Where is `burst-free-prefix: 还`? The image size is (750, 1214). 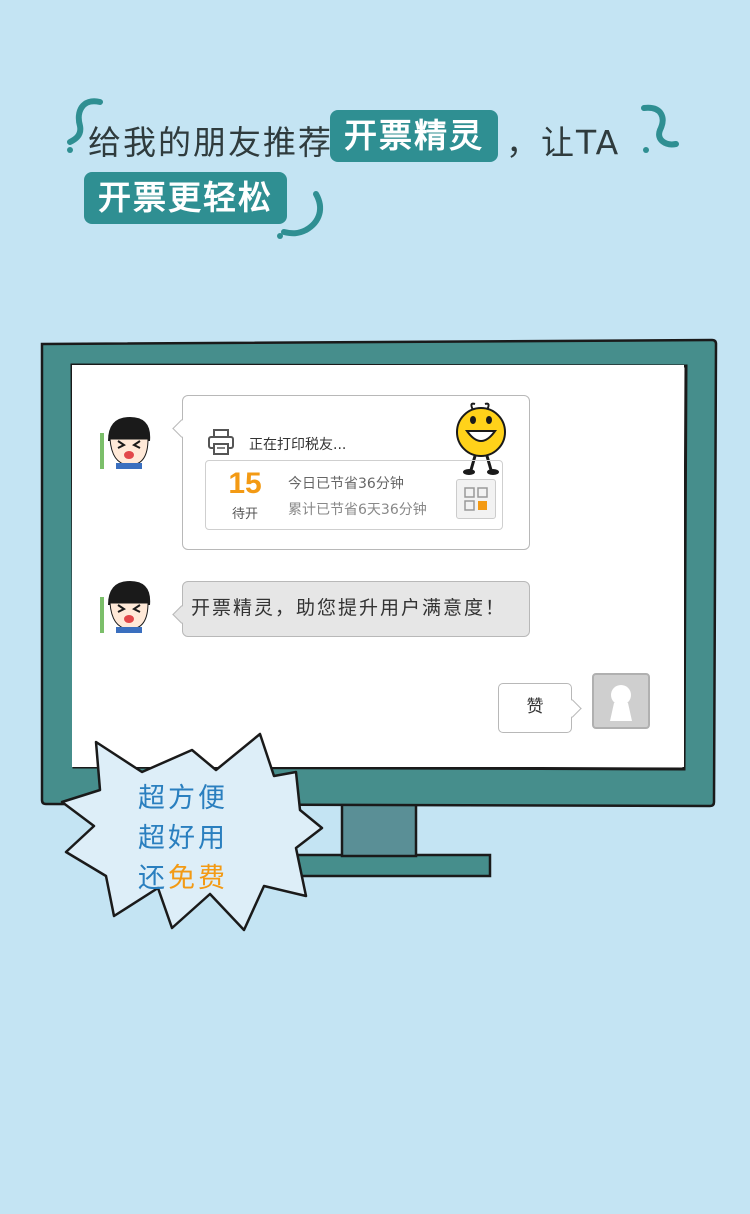
burst-free-prefix: 还 is located at coordinates (153, 878).